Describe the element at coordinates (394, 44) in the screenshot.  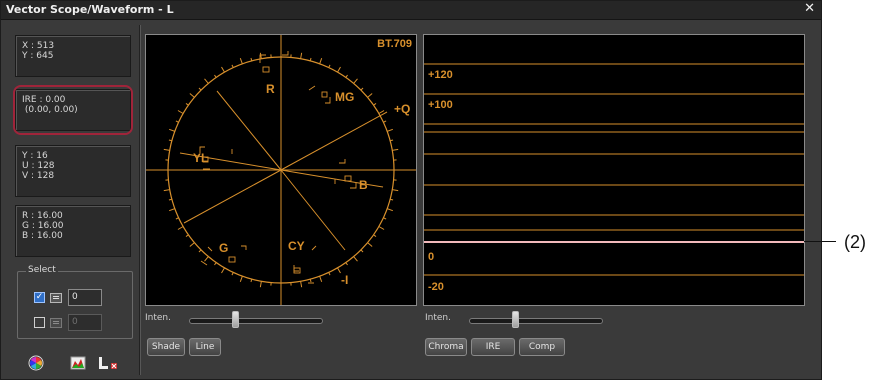
I see `vectorscope-standard-label: BT.709` at that location.